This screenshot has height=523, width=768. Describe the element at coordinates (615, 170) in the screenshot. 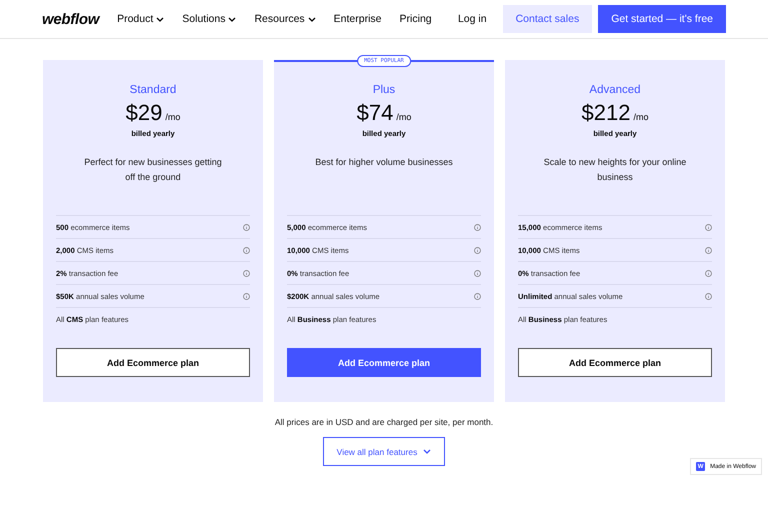

I see `plan-description: Scale to new heights for your online business` at that location.